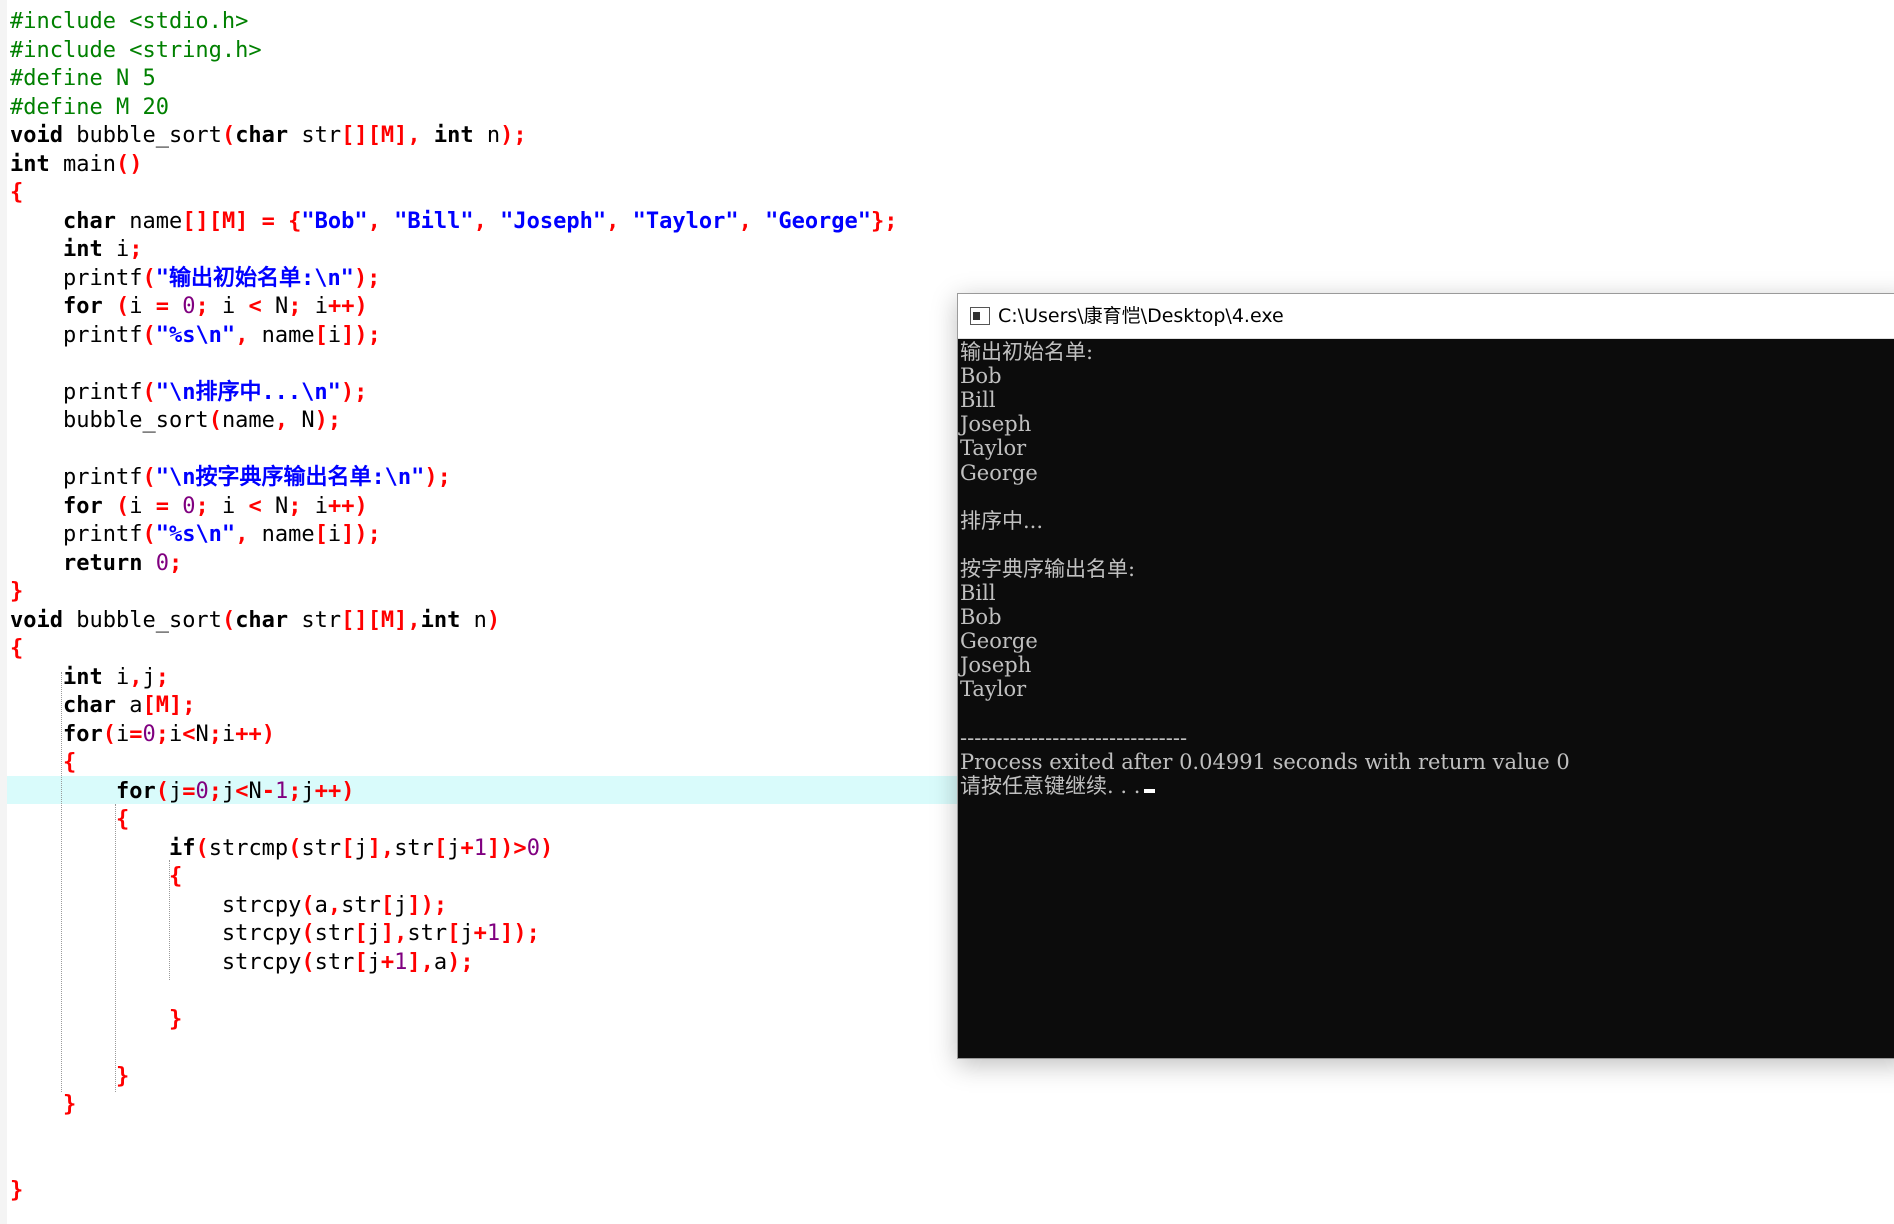 This screenshot has width=1894, height=1224. What do you see at coordinates (506, 848) in the screenshot?
I see `code-token-pun: ])>` at bounding box center [506, 848].